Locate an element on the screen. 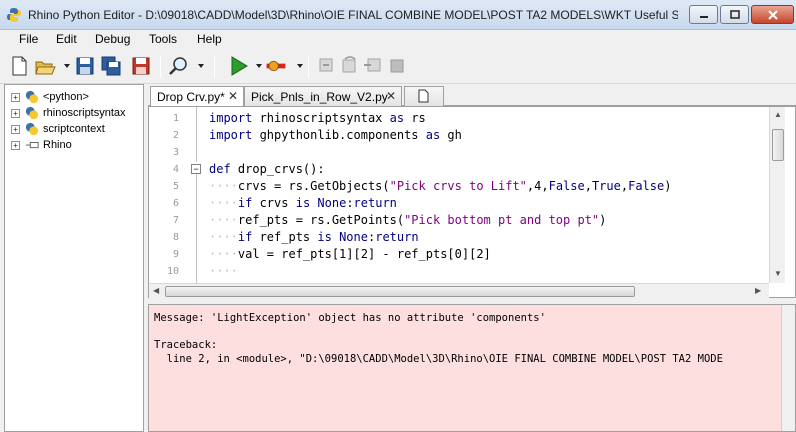 This screenshot has width=796, height=432. new-tab-button is located at coordinates (424, 96).